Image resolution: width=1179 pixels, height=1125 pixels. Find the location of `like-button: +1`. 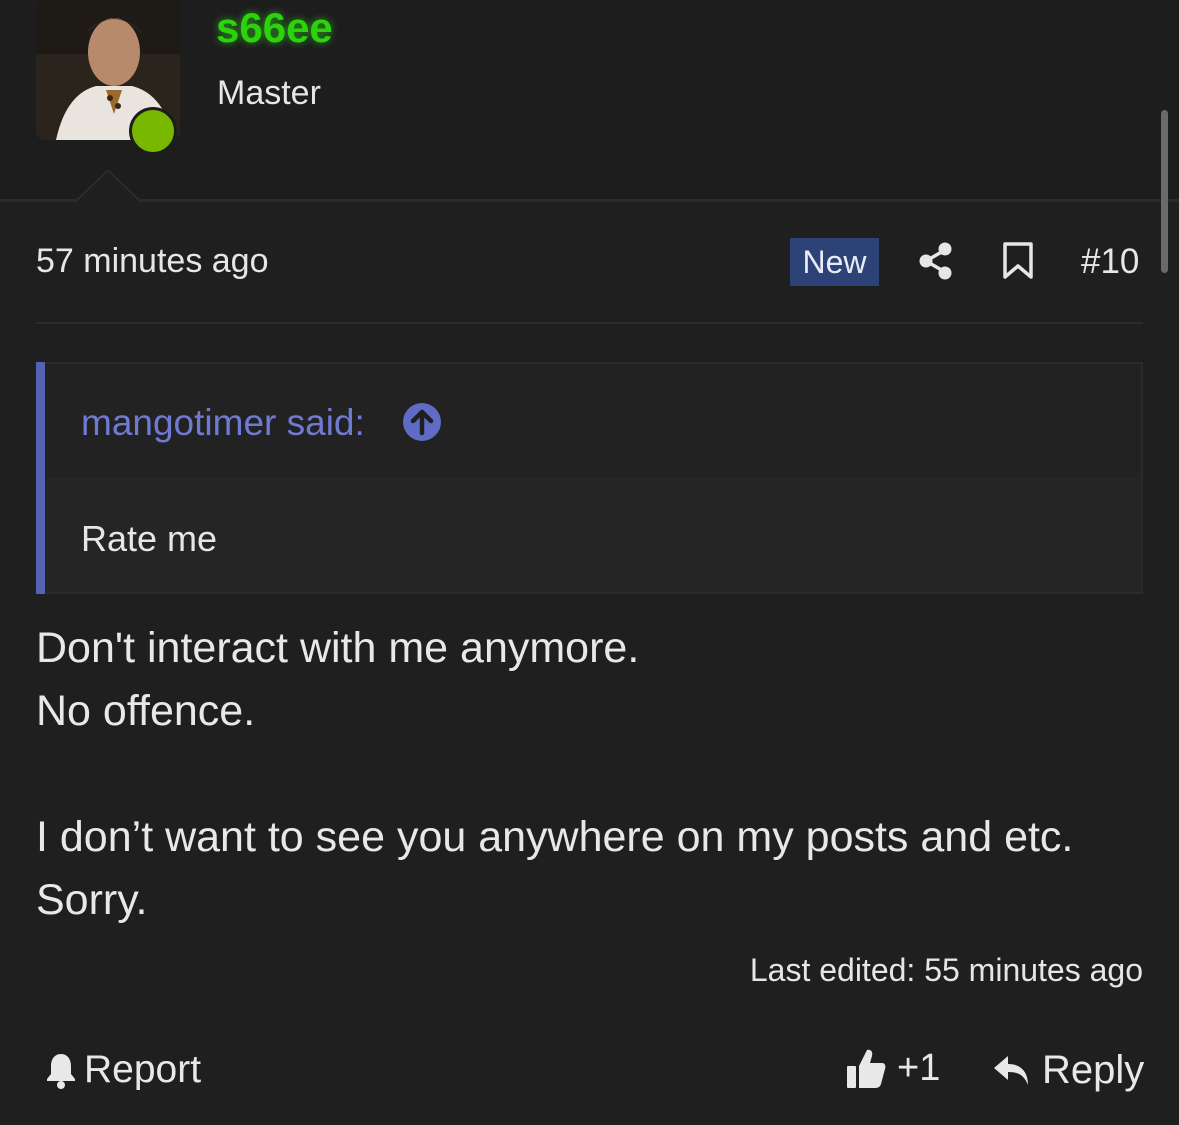

like-button: +1 is located at coordinates (892, 1068).